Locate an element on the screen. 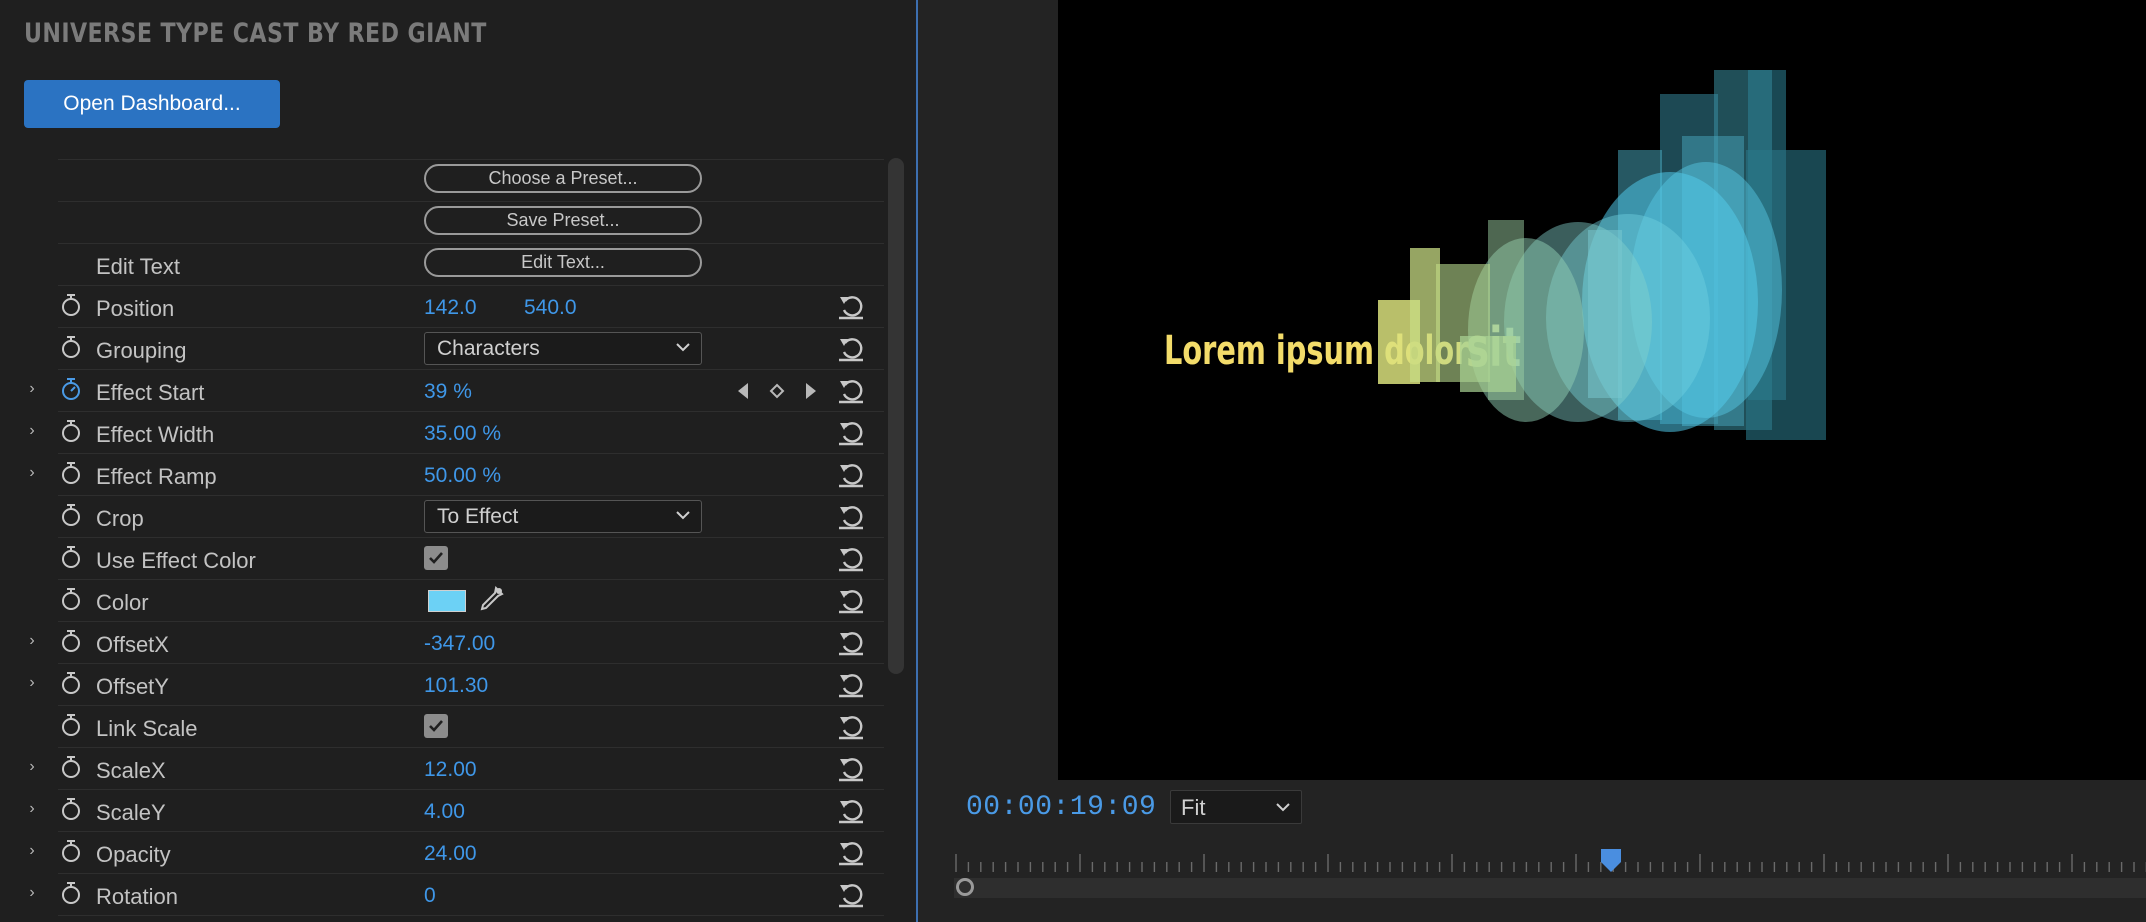  scale-y-label: ScaleY is located at coordinates (131, 812).